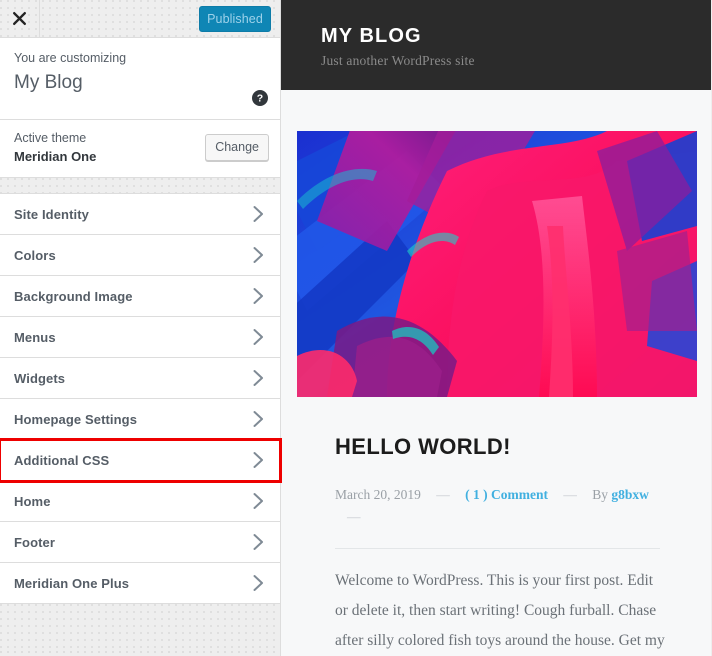 Image resolution: width=712 pixels, height=656 pixels. Describe the element at coordinates (378, 494) in the screenshot. I see `post-date: March 20, 2019` at that location.